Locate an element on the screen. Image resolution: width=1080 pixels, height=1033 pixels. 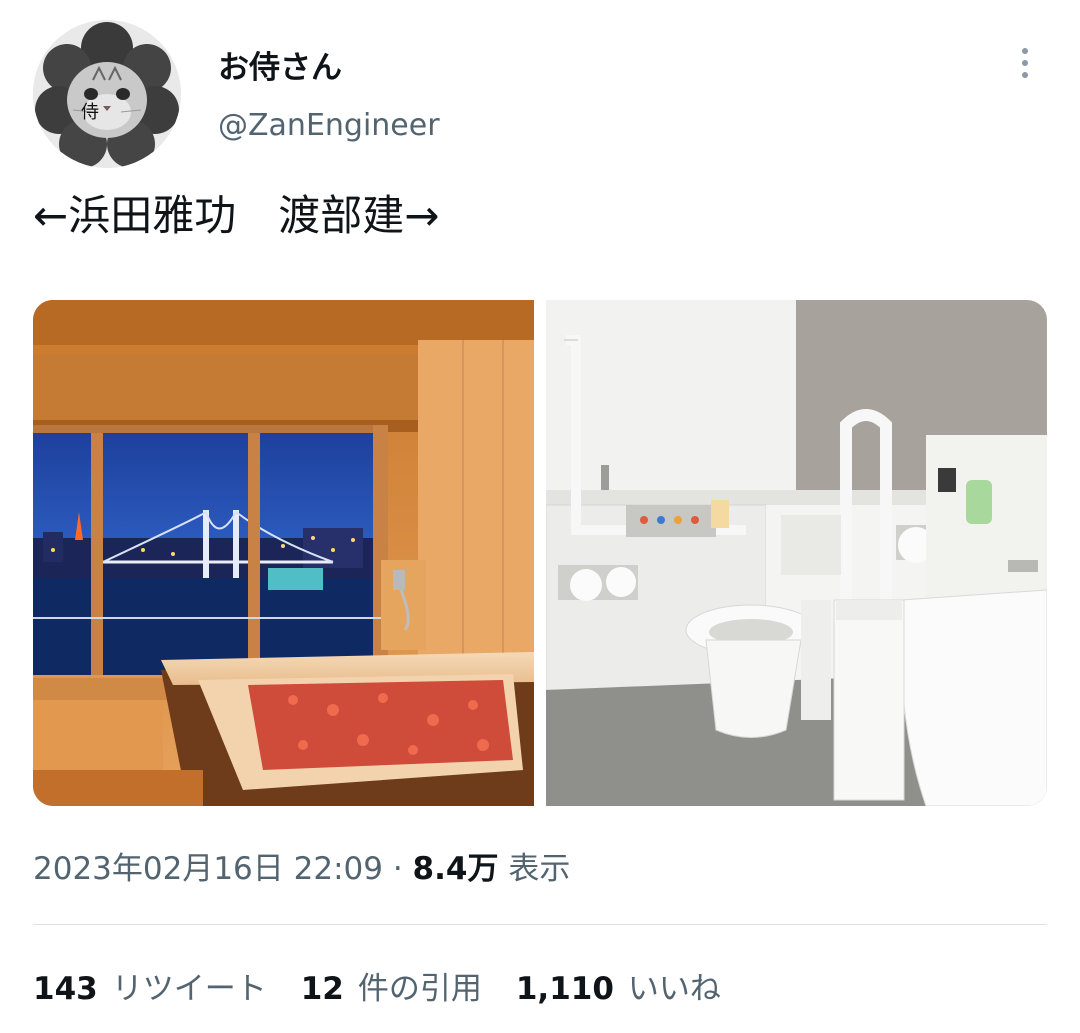
quotes-stat: 12 件の引用 is located at coordinates (391, 989).